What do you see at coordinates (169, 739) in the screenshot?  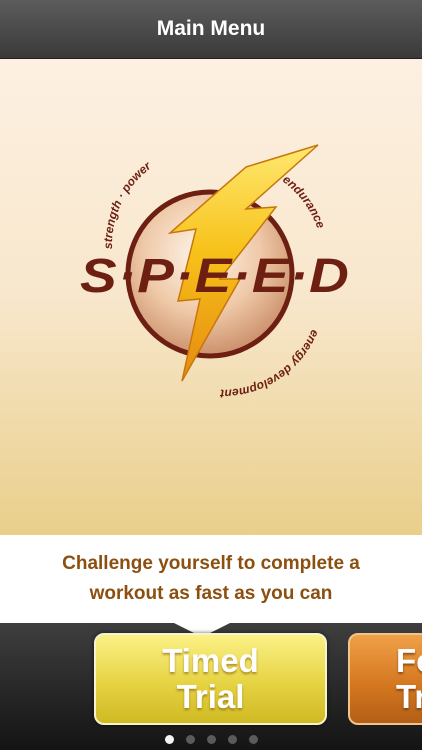 I see `page-dot-active` at bounding box center [169, 739].